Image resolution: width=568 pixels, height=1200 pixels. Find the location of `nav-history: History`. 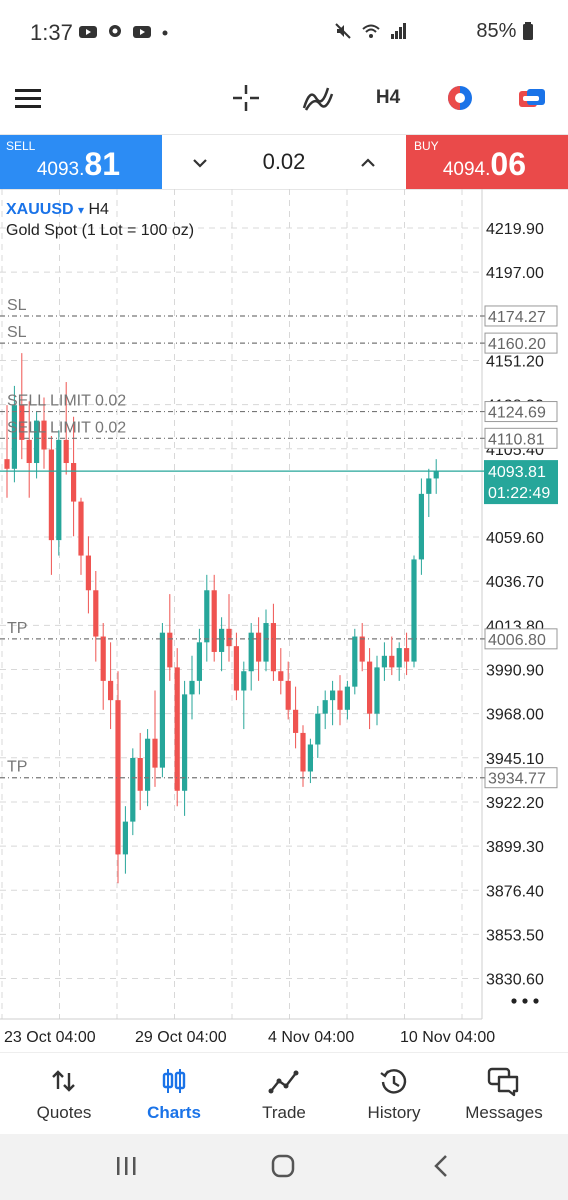

nav-history: History is located at coordinates (394, 1094).